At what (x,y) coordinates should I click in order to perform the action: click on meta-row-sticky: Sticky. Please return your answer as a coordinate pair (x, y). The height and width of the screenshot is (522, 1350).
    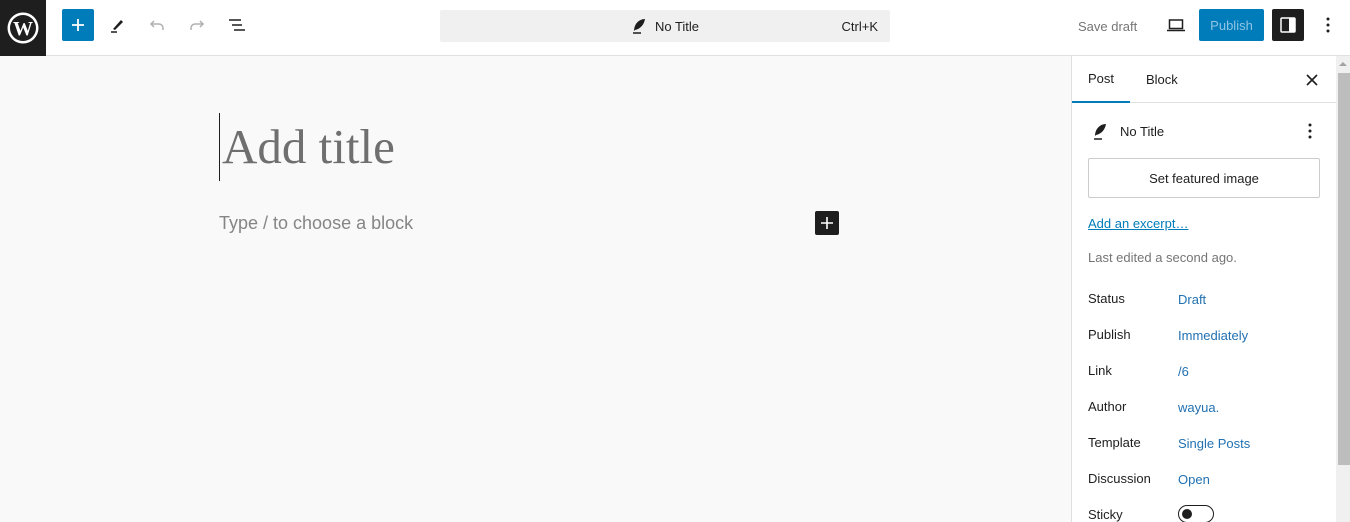
    Looking at the image, I should click on (1204, 513).